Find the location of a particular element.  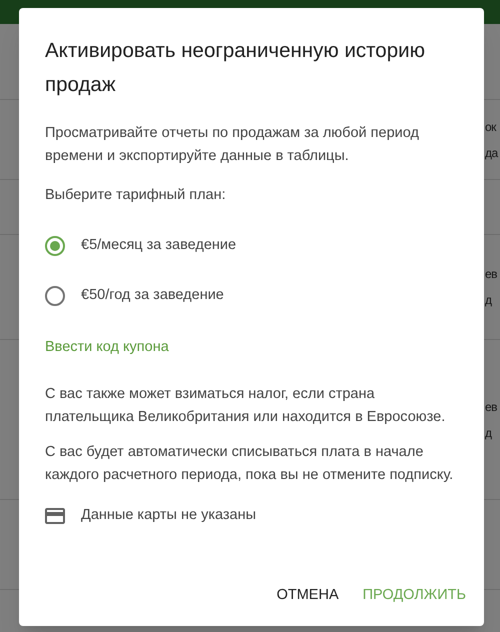

dialog-title: Активировать неограниченную историю продаж is located at coordinates (235, 68).